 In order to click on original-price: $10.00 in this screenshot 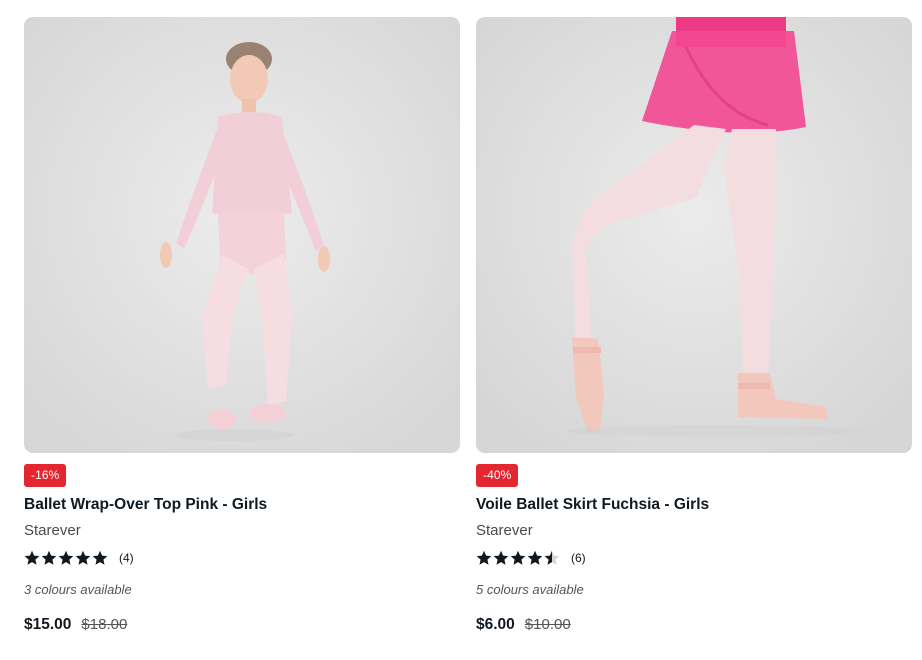, I will do `click(547, 624)`.